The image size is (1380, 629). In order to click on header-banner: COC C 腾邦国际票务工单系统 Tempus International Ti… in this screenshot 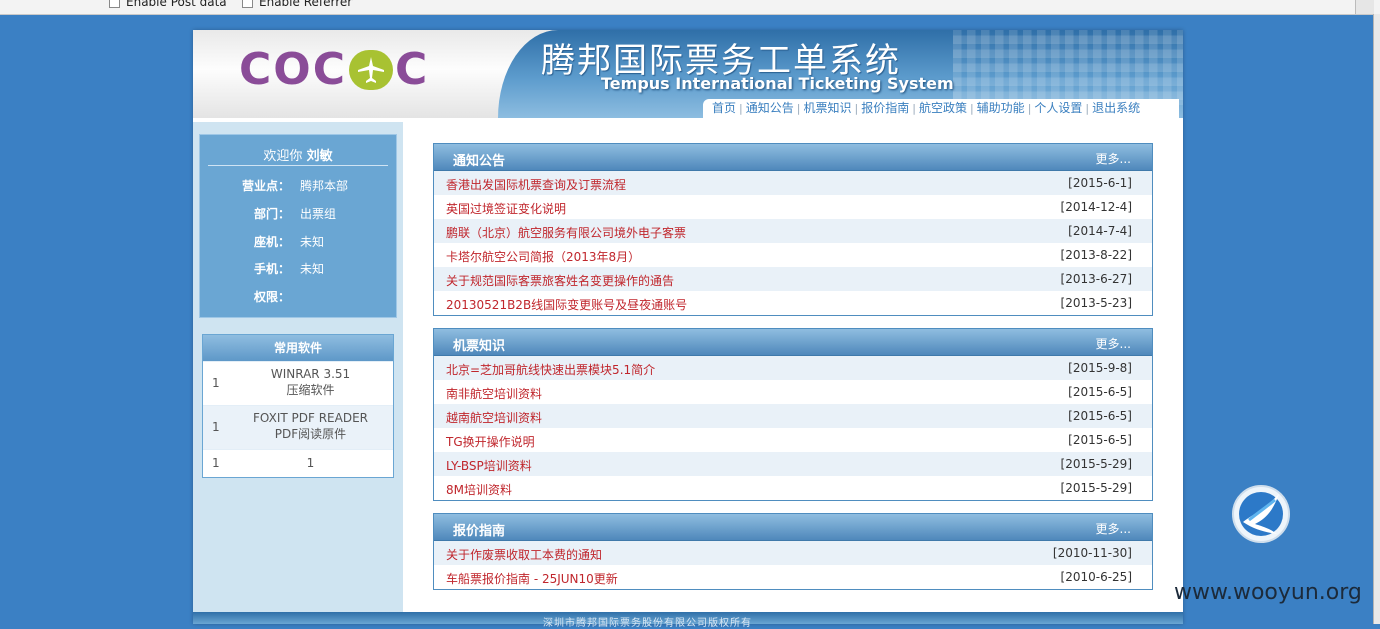, I will do `click(688, 74)`.